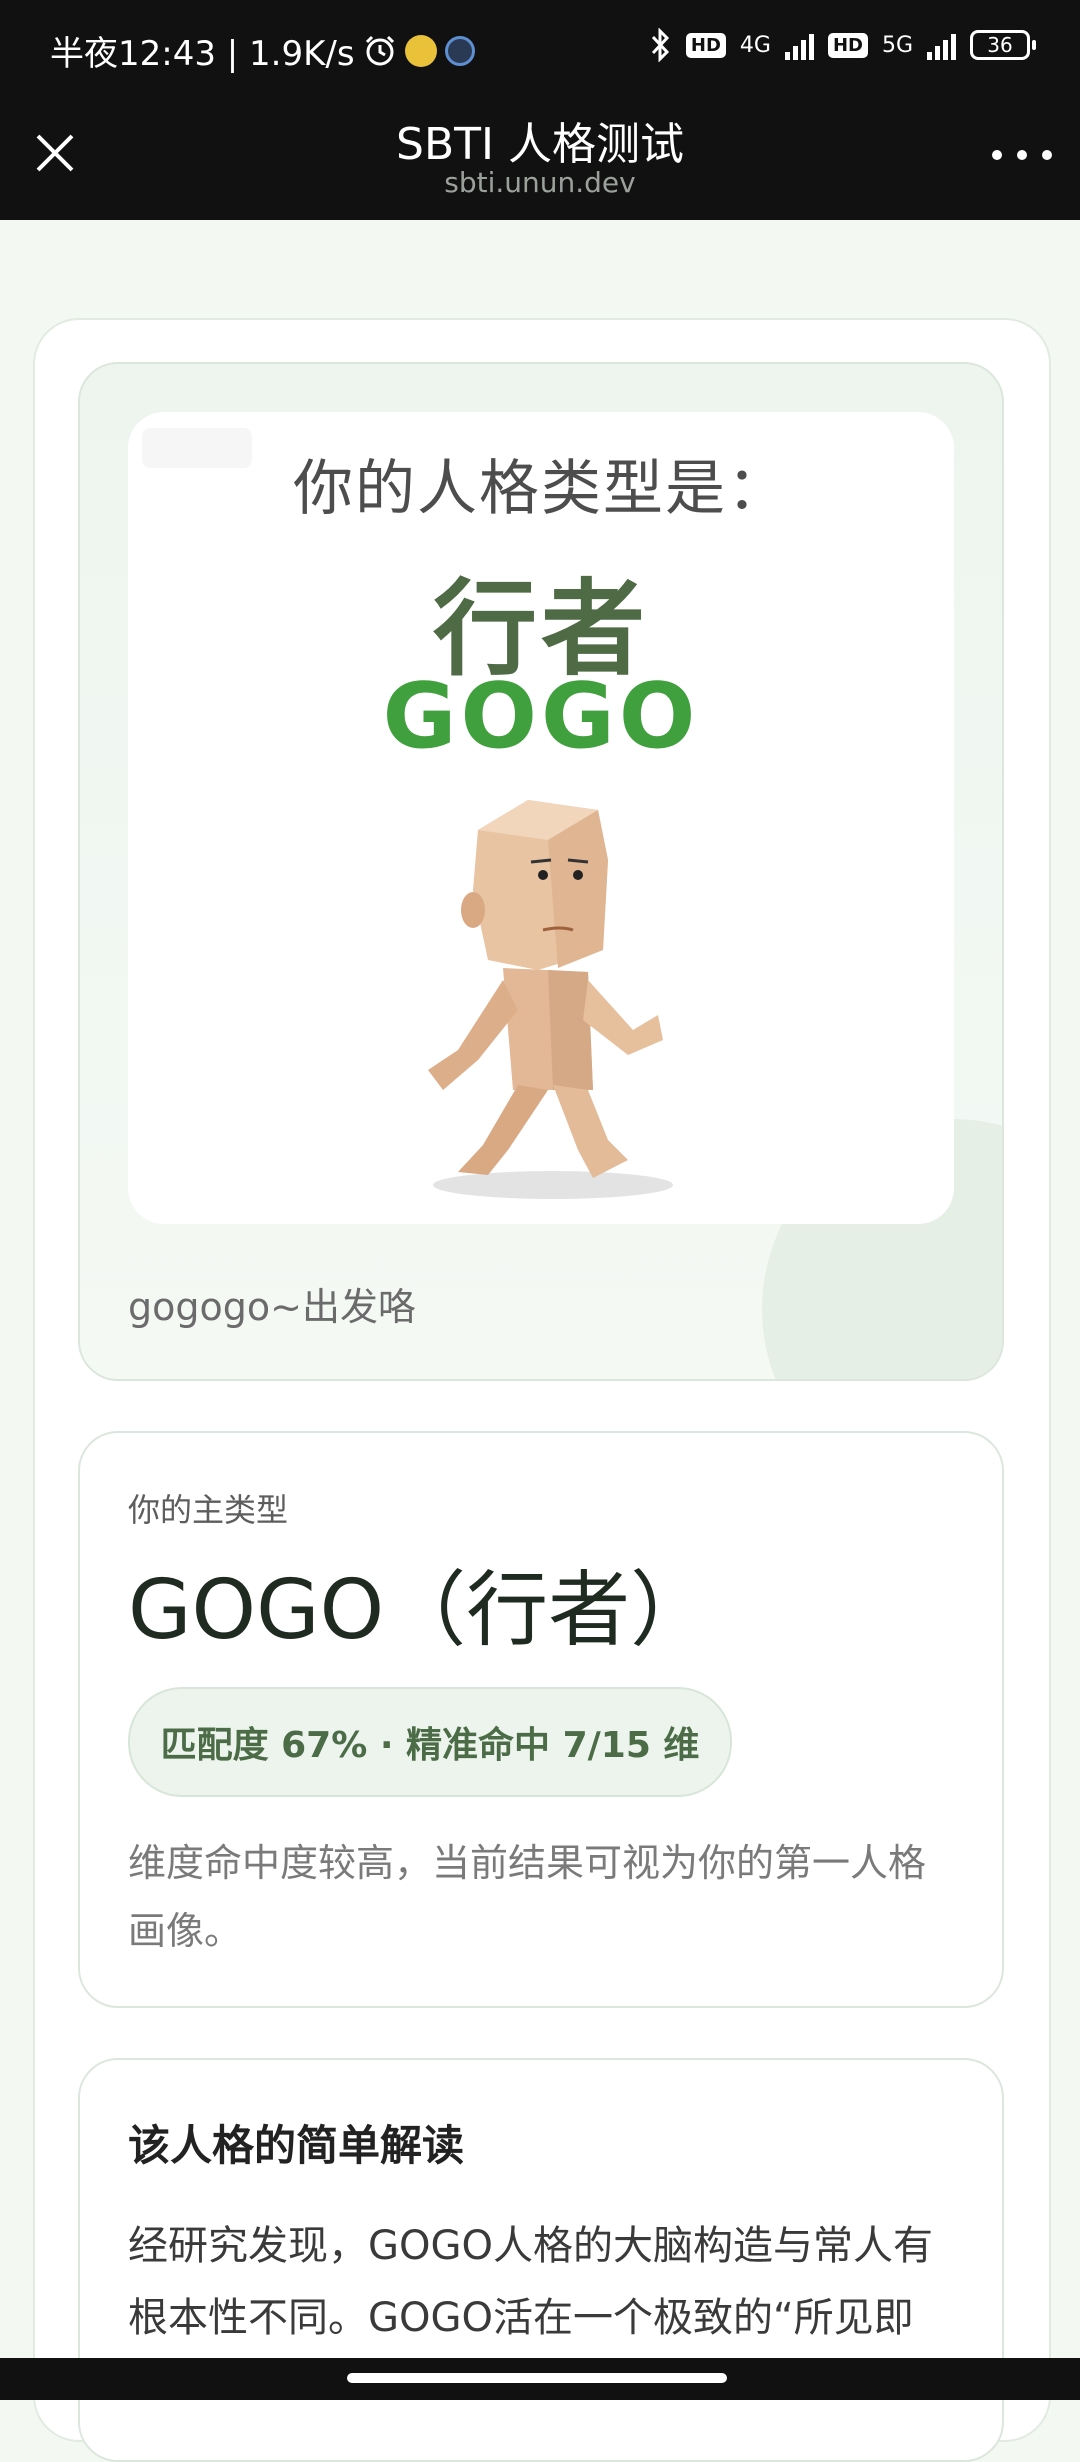 This screenshot has height=2462, width=1080. What do you see at coordinates (660, 45) in the screenshot?
I see `bluetooth-icon` at bounding box center [660, 45].